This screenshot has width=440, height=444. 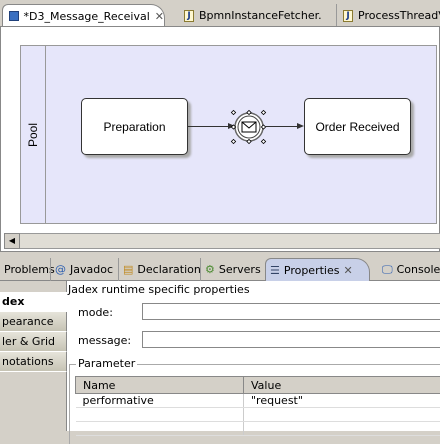 I want to click on editor-tab-d3-message-receival: *D3_Message_Receival ✕, so click(x=83, y=15).